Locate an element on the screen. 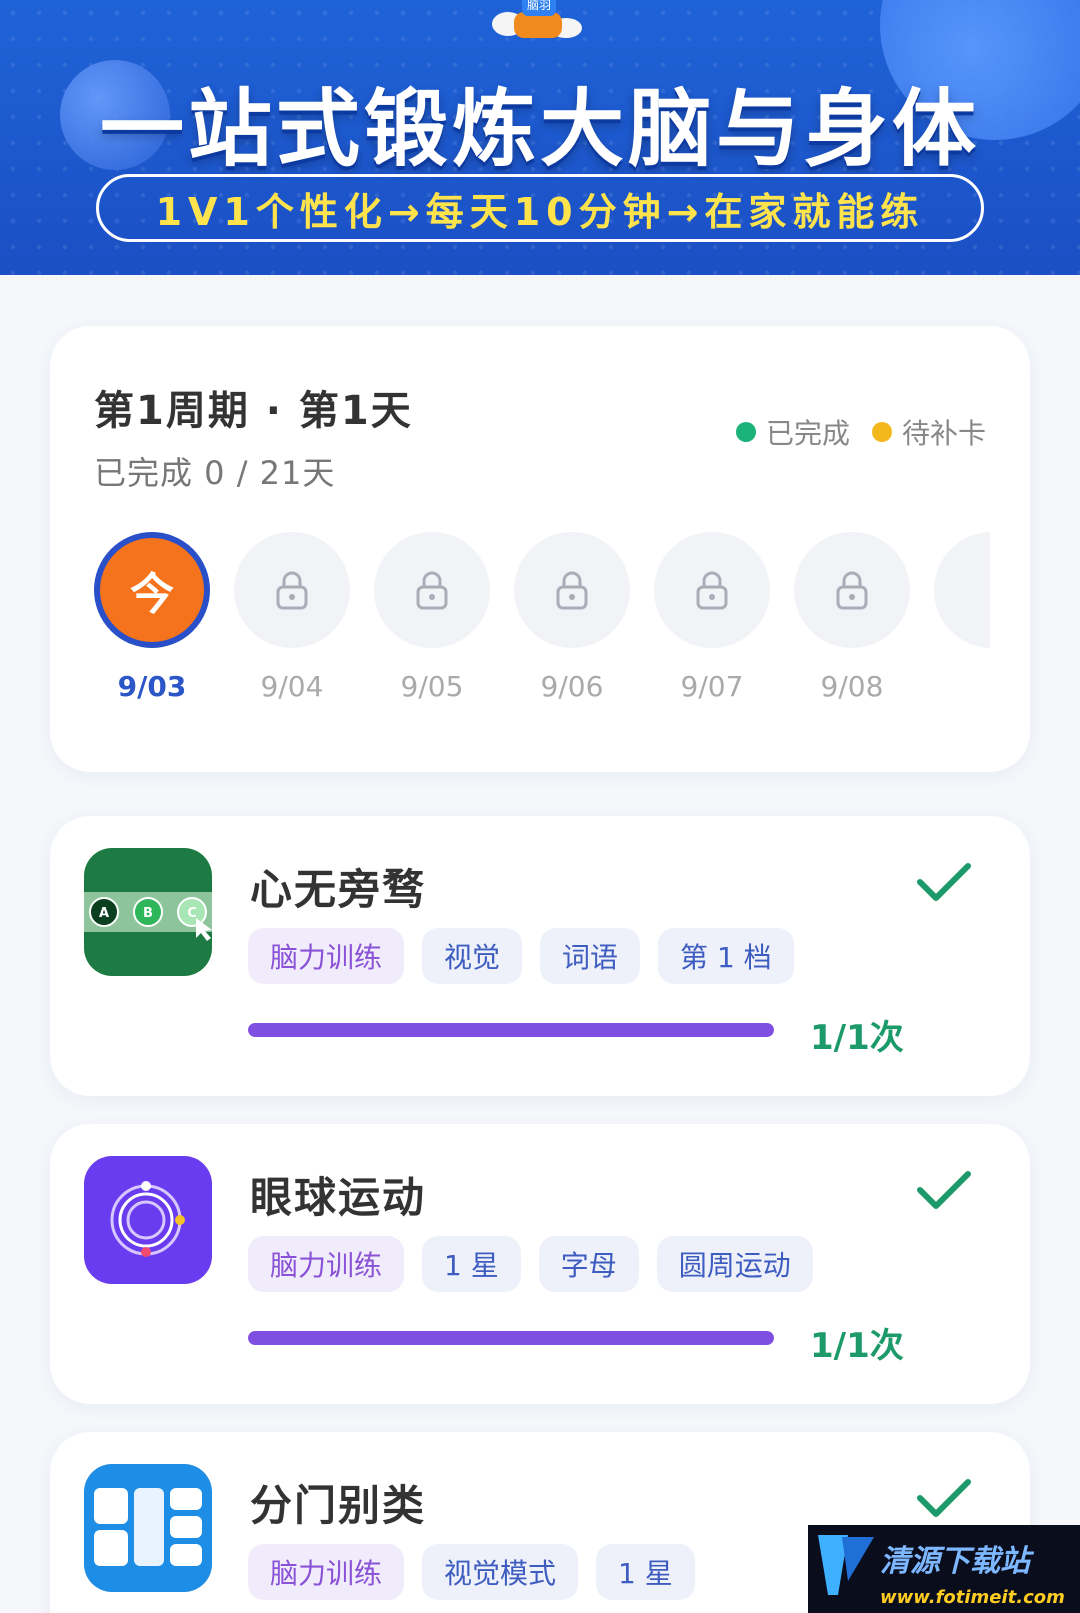  banner-subtitle: 1V1个性化→每天10分钟→在家就能练 is located at coordinates (540, 211).